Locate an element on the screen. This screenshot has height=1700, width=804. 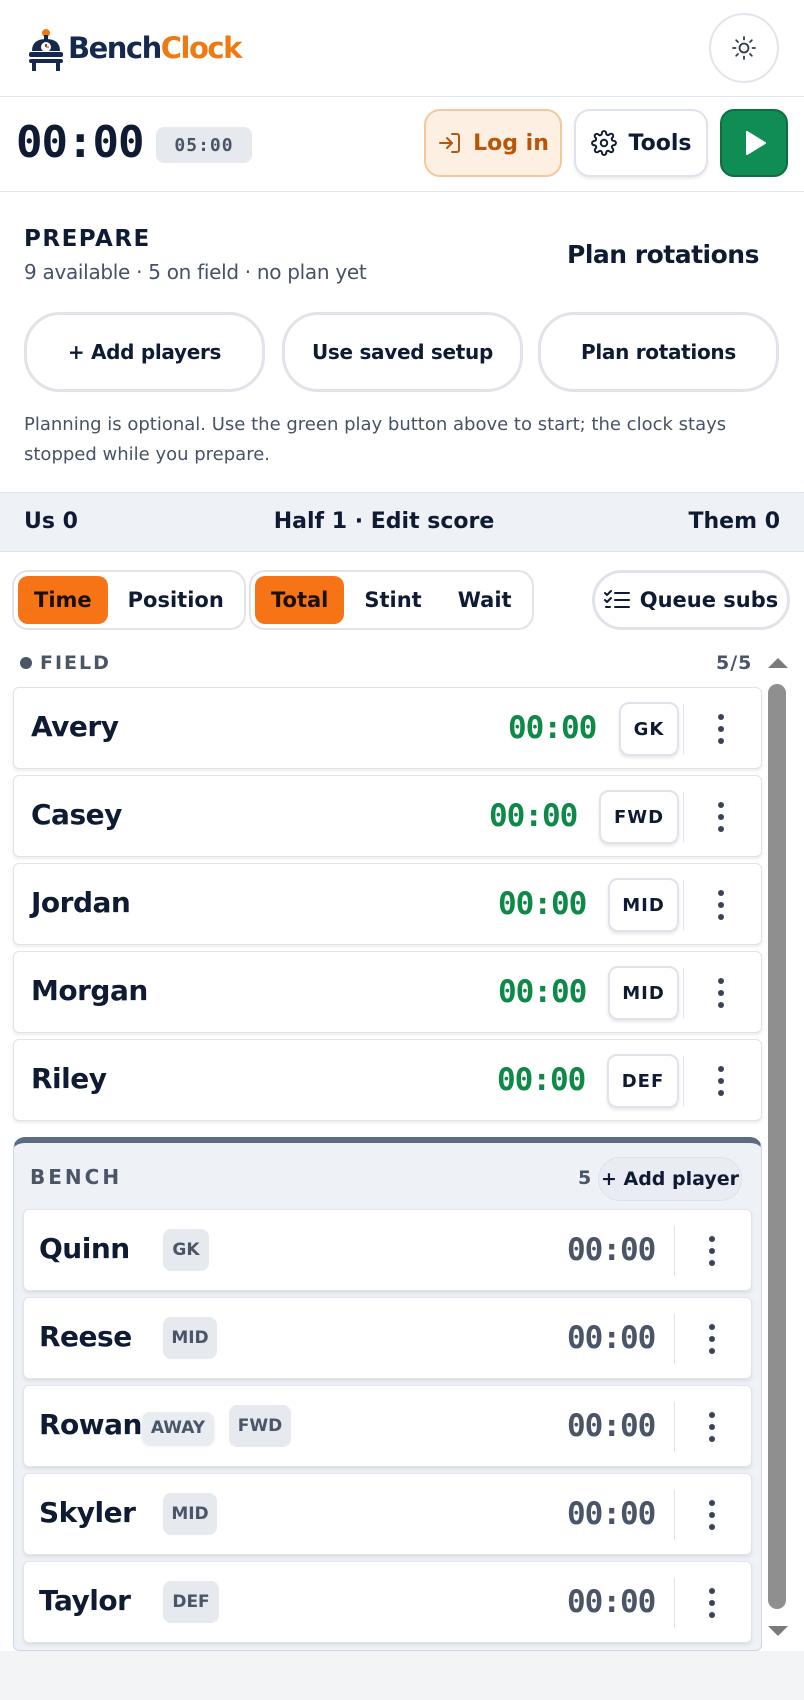
scroll-down-icon is located at coordinates (778, 1631).